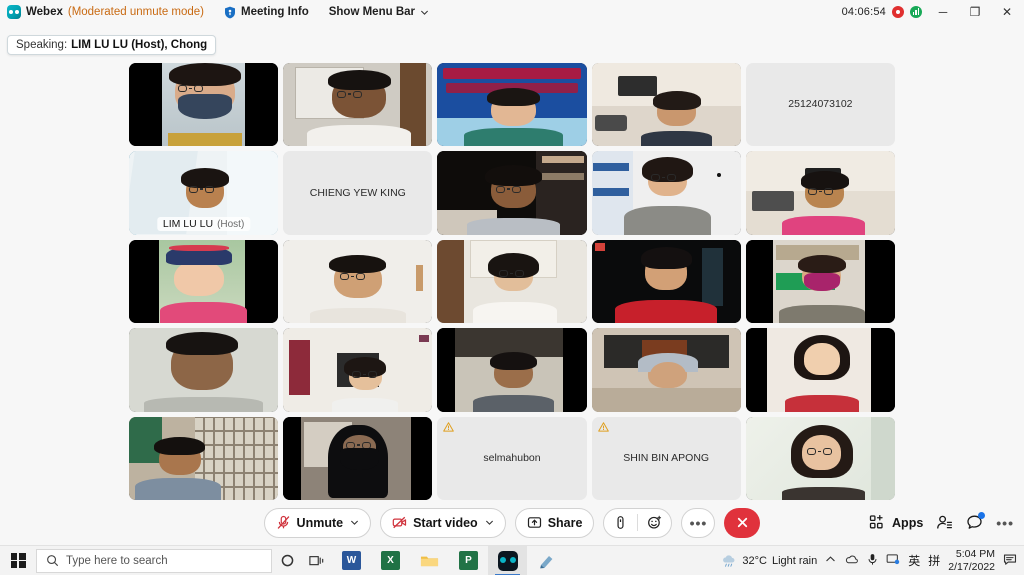  Describe the element at coordinates (769, 561) in the screenshot. I see `weather-widget: 32°C Light rain` at that location.